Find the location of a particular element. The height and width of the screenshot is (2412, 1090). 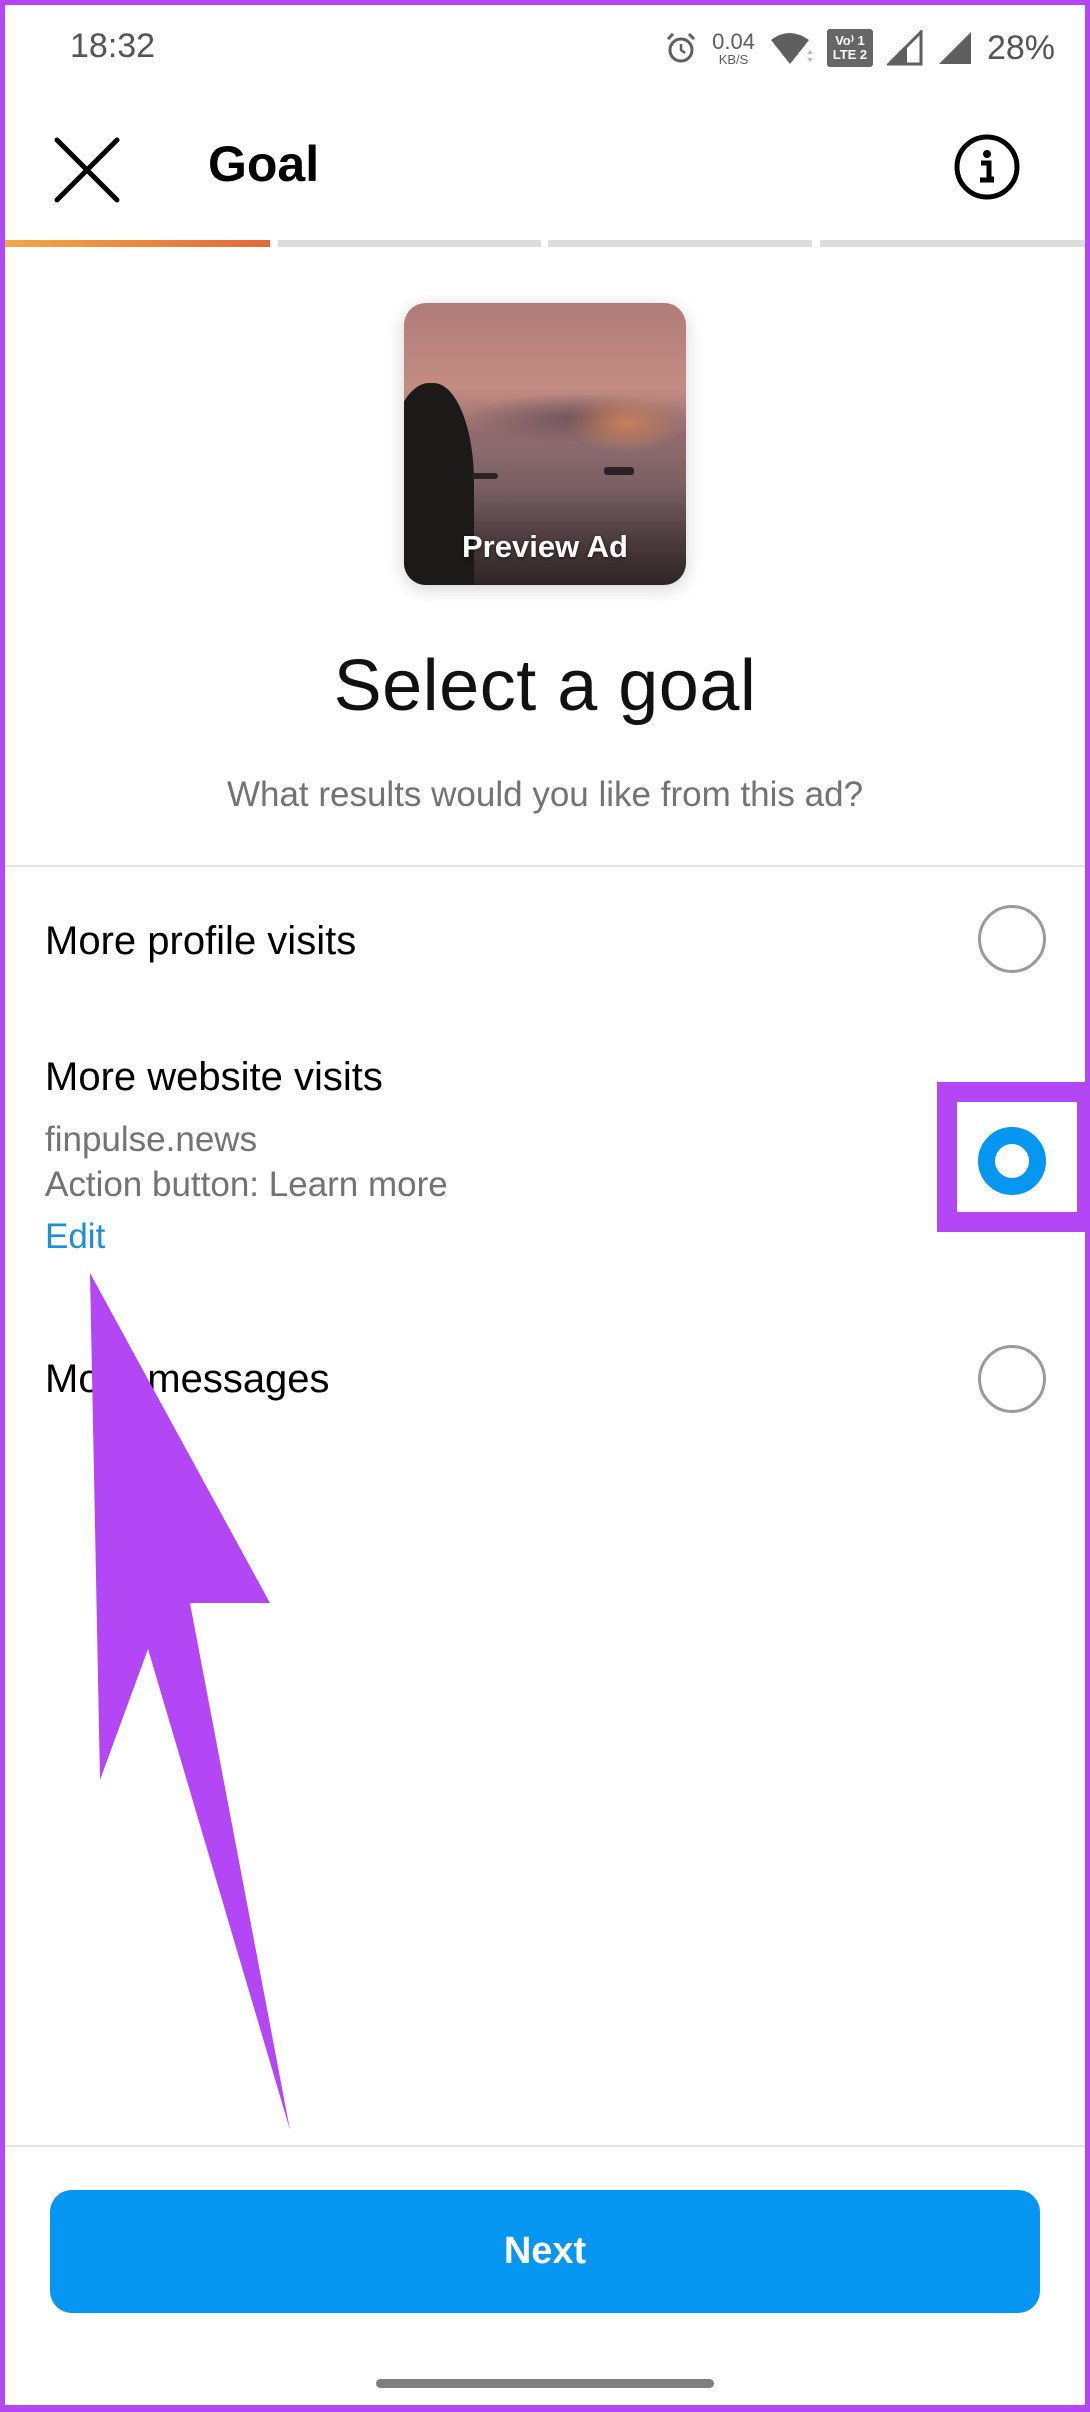

status-time: 18:32 is located at coordinates (113, 46).